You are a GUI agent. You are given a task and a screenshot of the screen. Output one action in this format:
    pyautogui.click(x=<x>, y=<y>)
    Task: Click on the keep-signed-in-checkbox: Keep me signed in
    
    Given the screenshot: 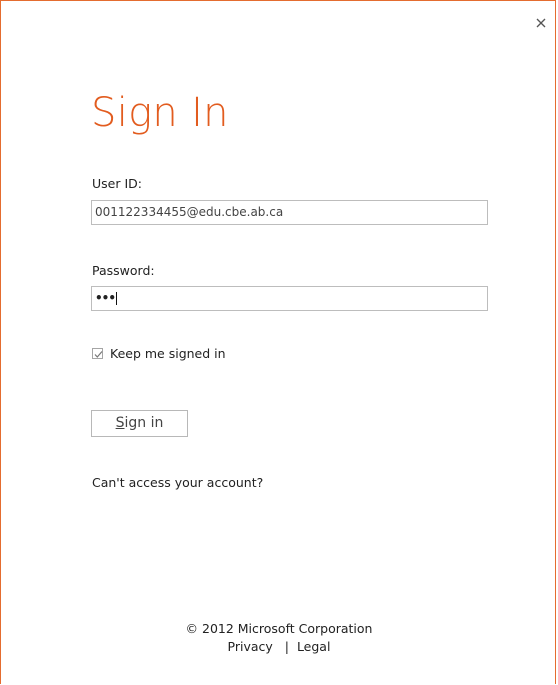 What is the action you would take?
    pyautogui.click(x=159, y=353)
    